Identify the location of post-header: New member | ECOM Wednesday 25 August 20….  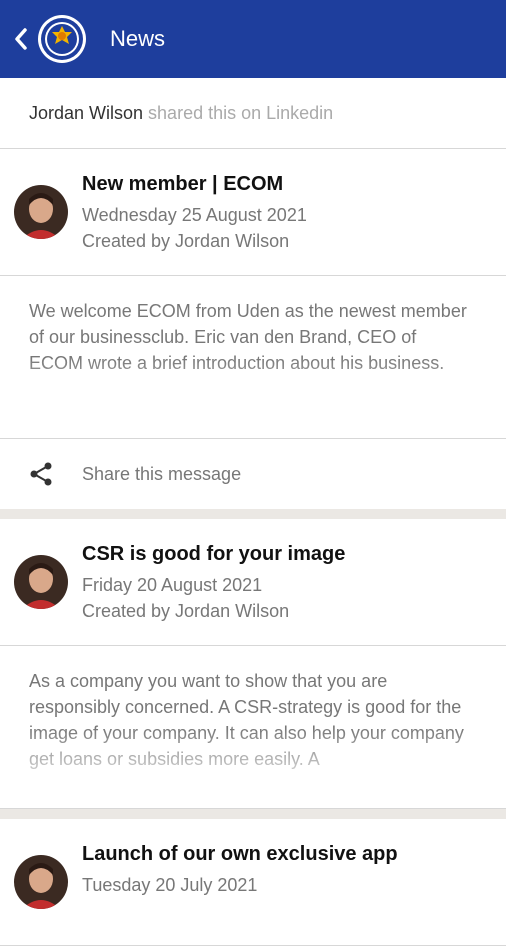
(253, 212).